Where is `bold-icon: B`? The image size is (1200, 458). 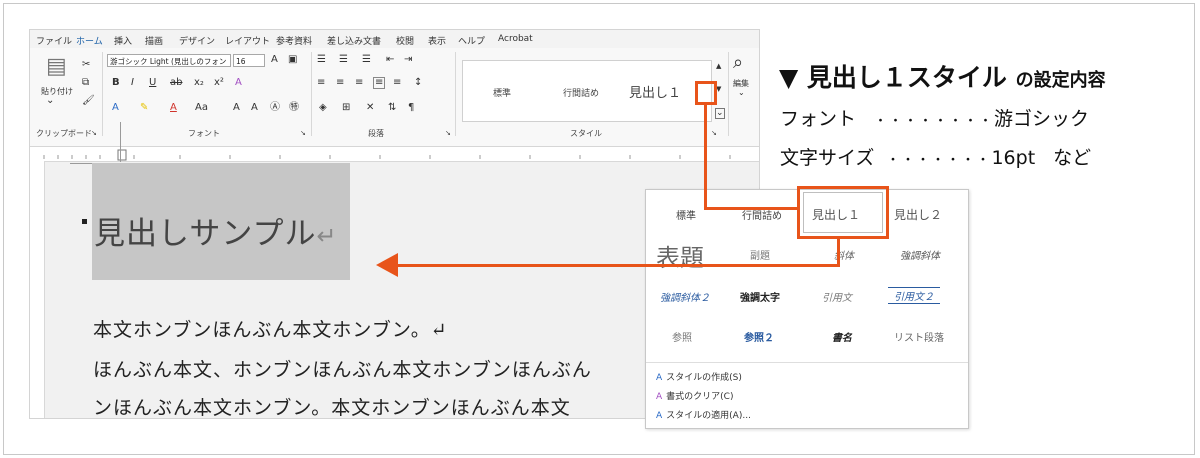
bold-icon: B is located at coordinates (116, 83).